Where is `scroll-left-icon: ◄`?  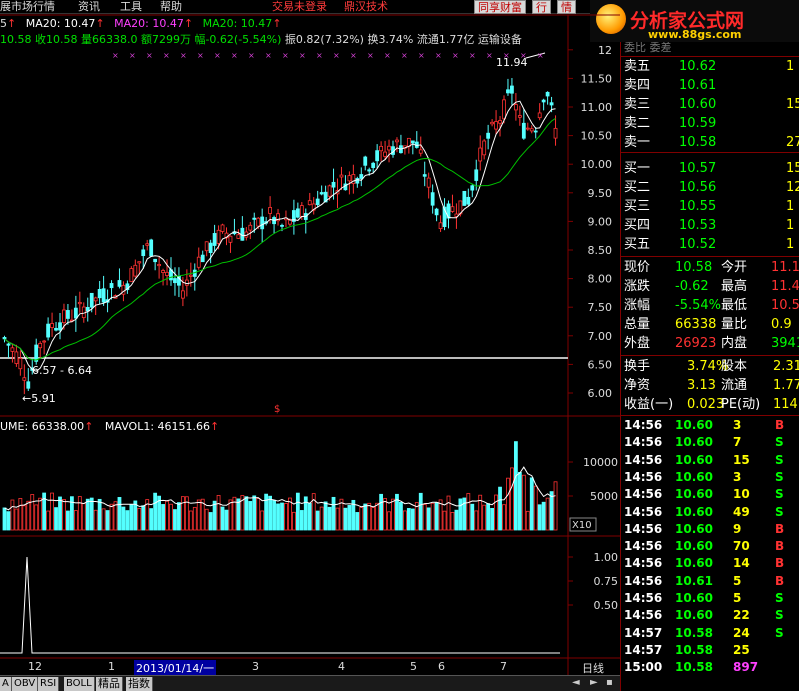 scroll-left-icon: ◄ is located at coordinates (576, 682).